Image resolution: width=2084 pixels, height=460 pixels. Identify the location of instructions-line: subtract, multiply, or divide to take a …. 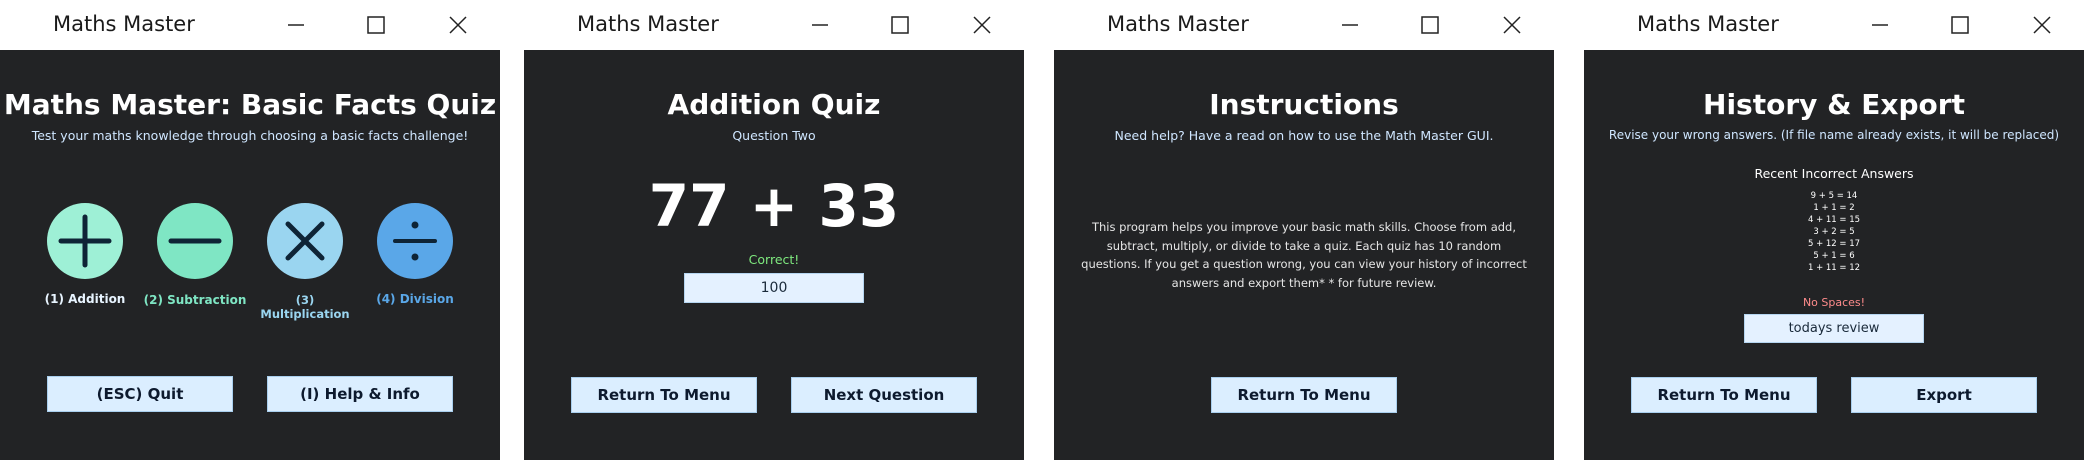
(1304, 245).